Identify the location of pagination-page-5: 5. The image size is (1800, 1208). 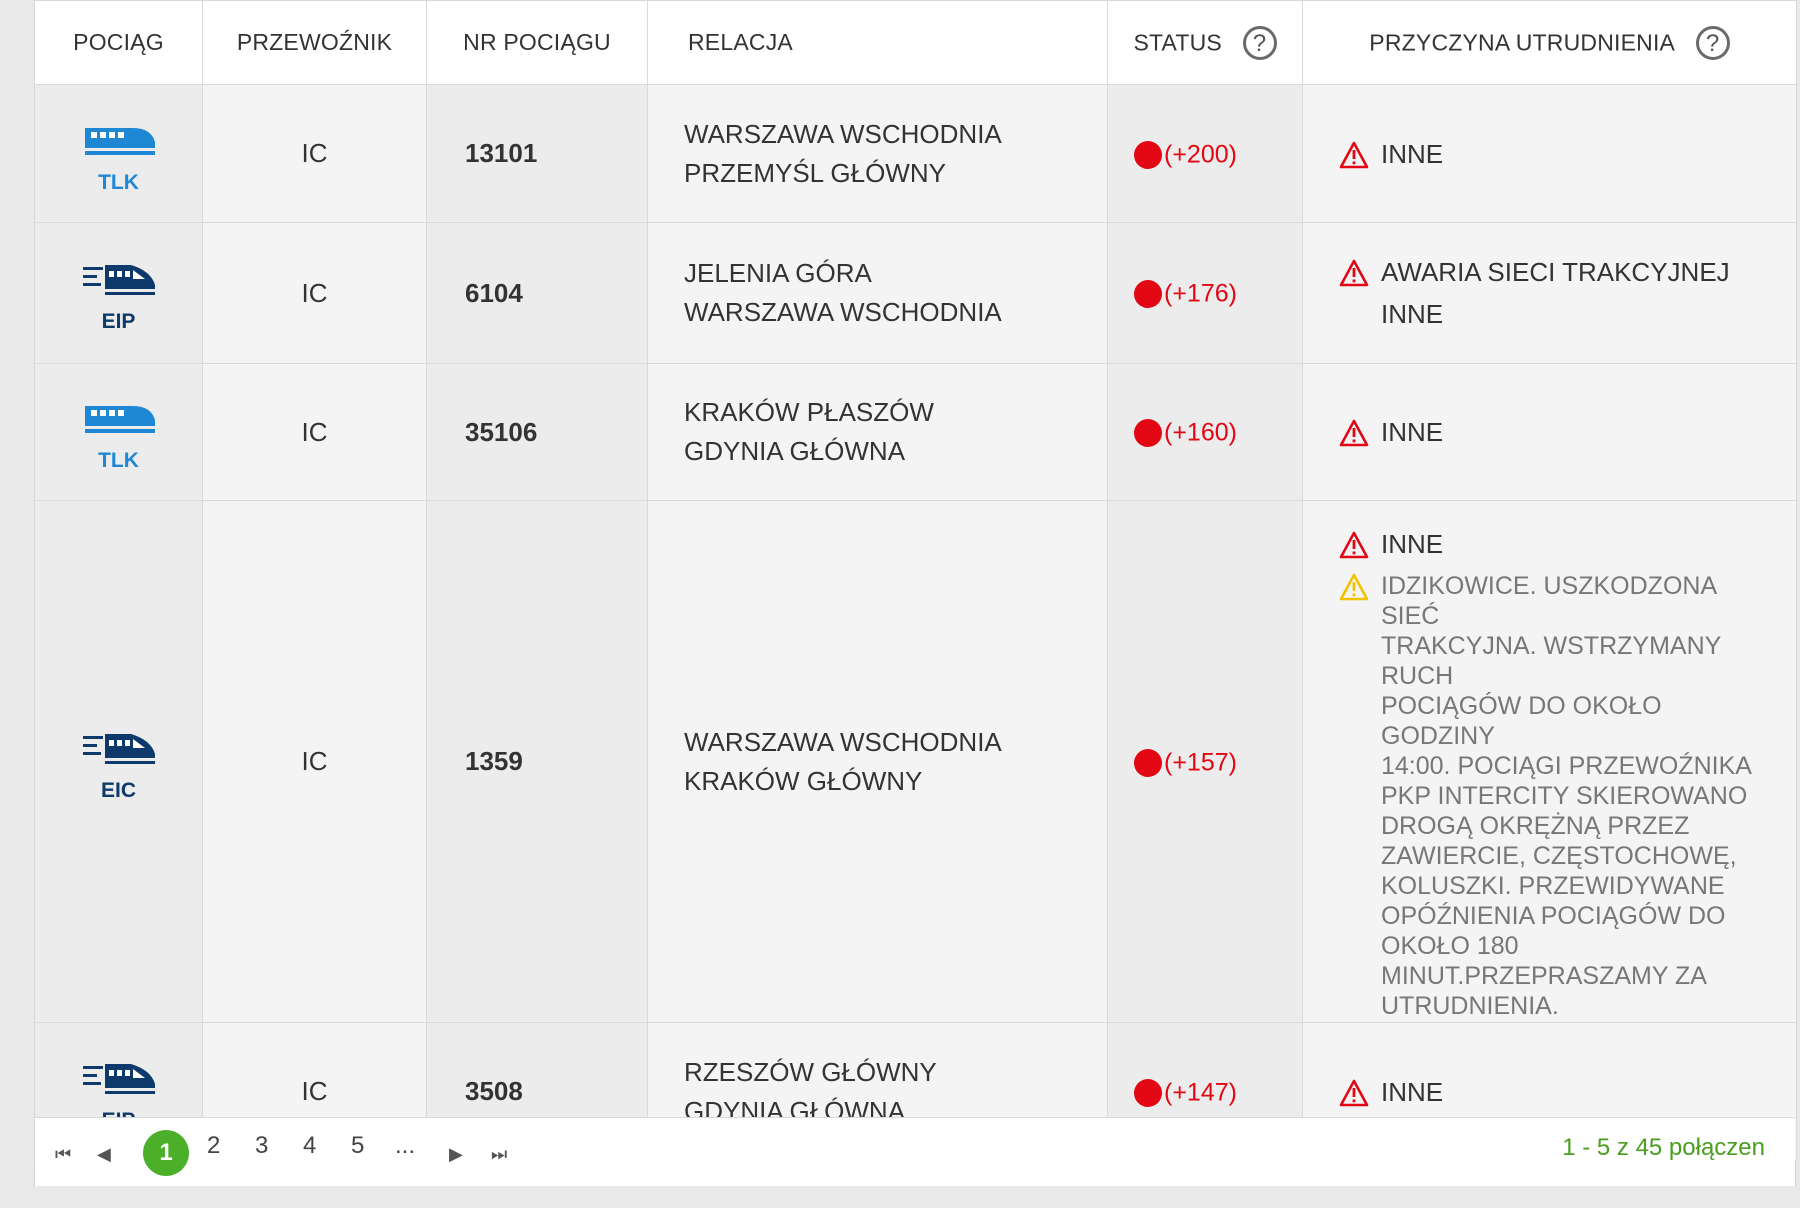
(357, 1146).